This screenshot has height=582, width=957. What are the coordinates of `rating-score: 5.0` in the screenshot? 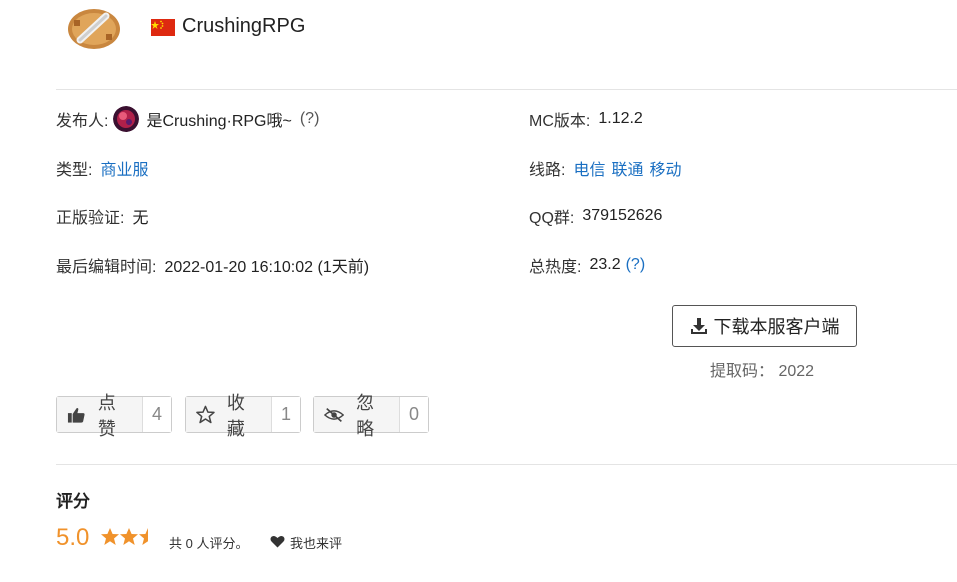 It's located at (73, 537).